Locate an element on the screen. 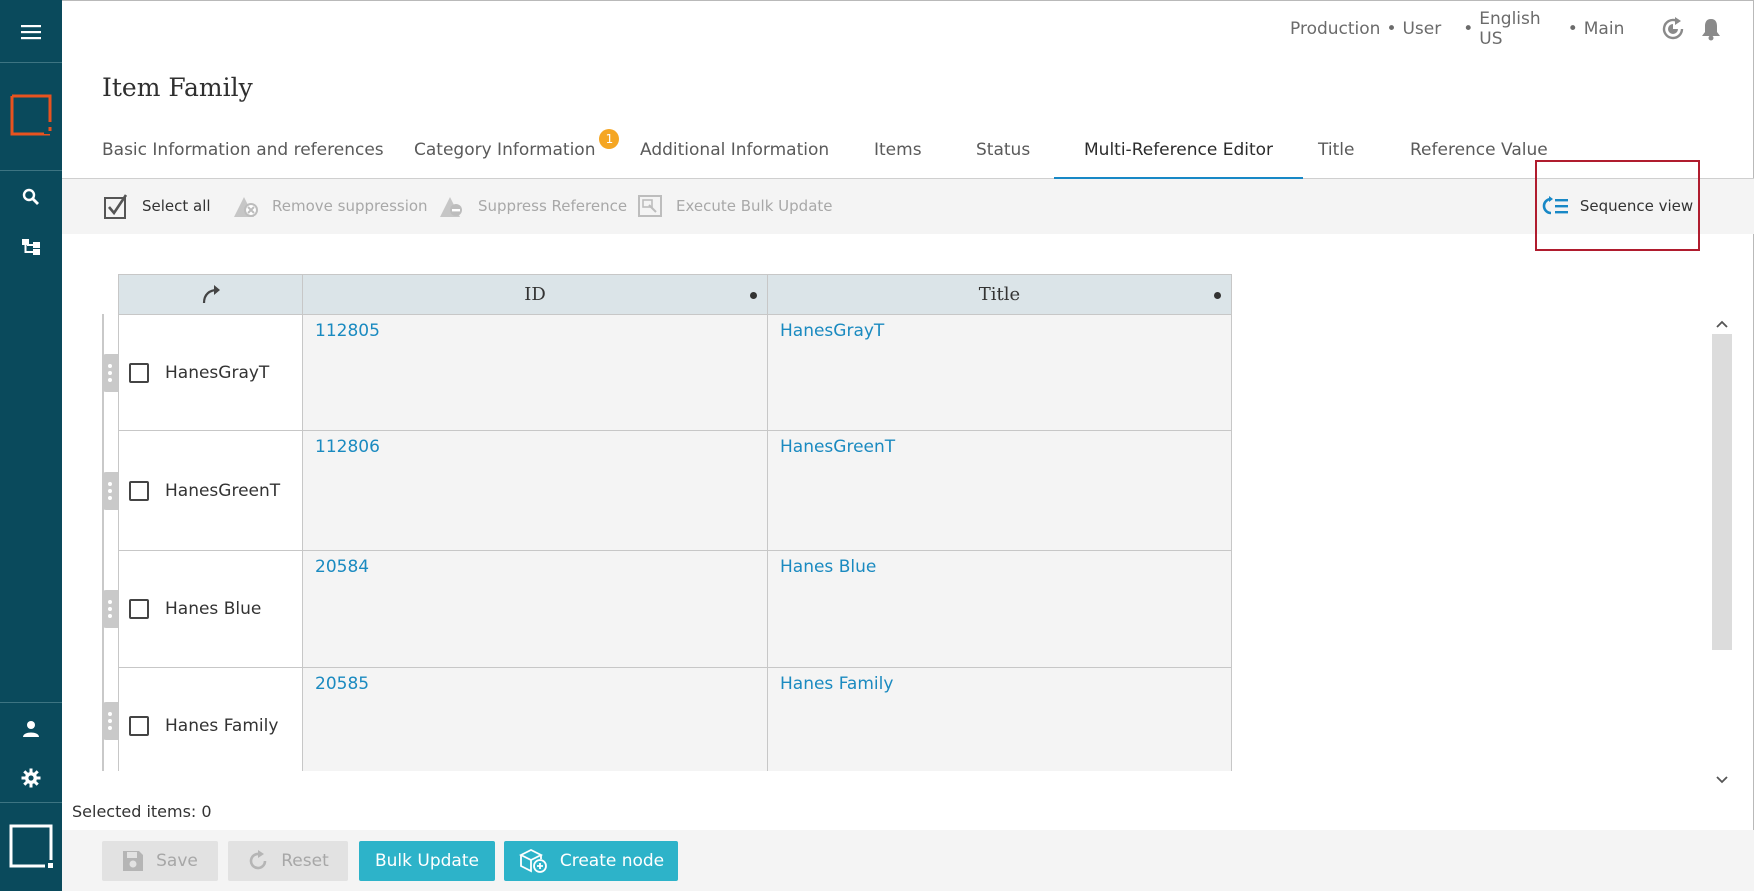  bulk-update-icon is located at coordinates (650, 206).